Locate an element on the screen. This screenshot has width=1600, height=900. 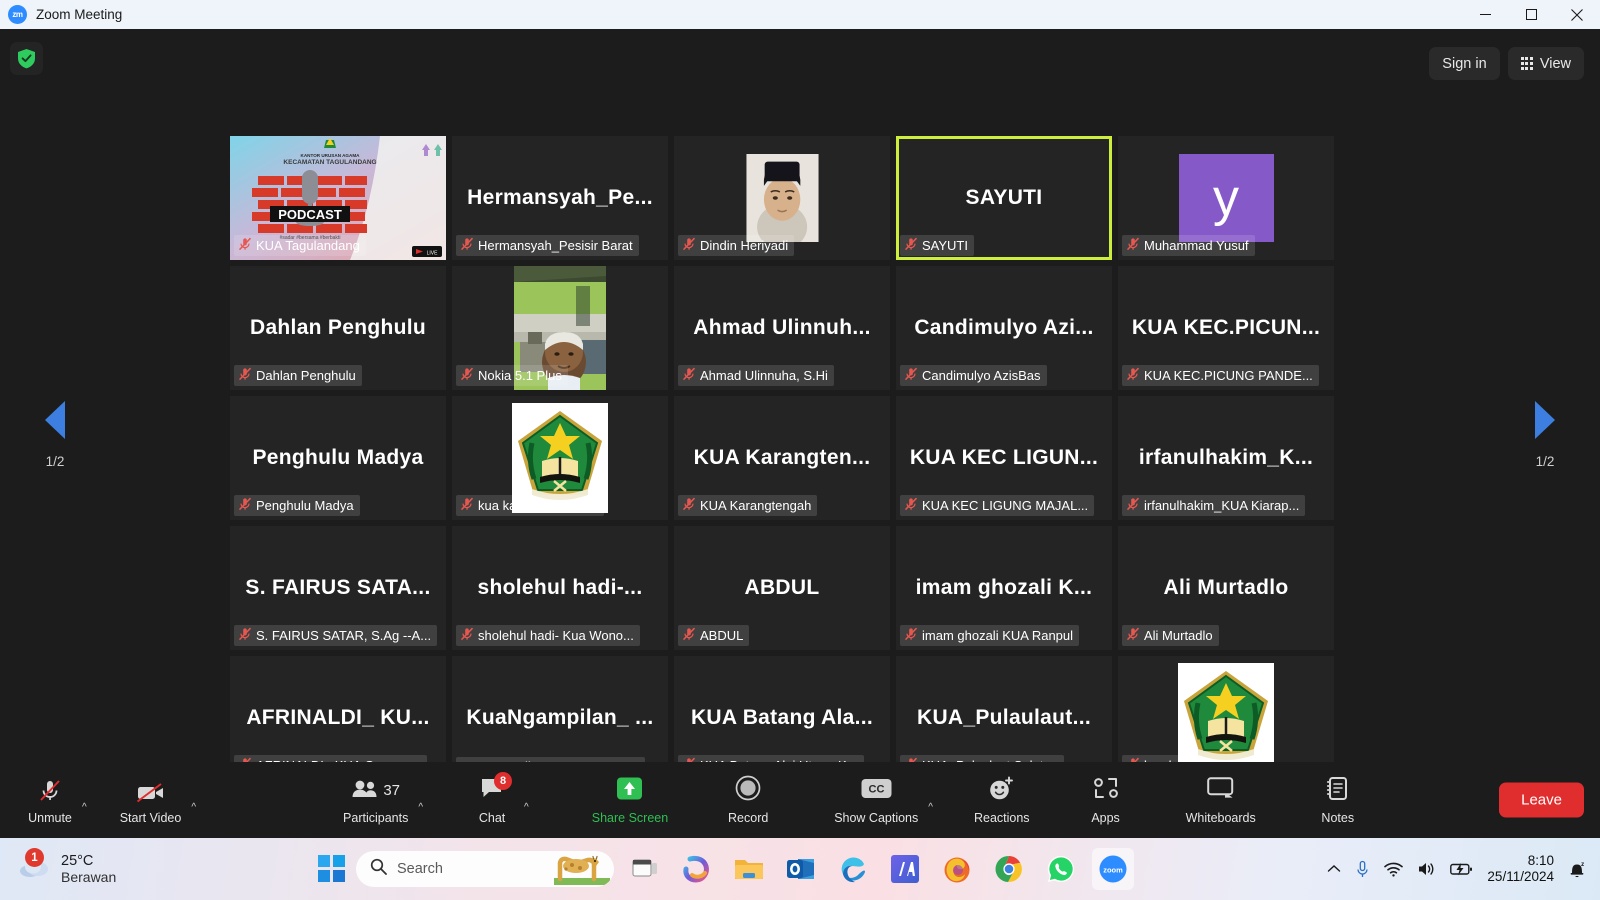
participant-tile: Ali Murtadlo Ali Murtadlo is located at coordinates (1226, 588).